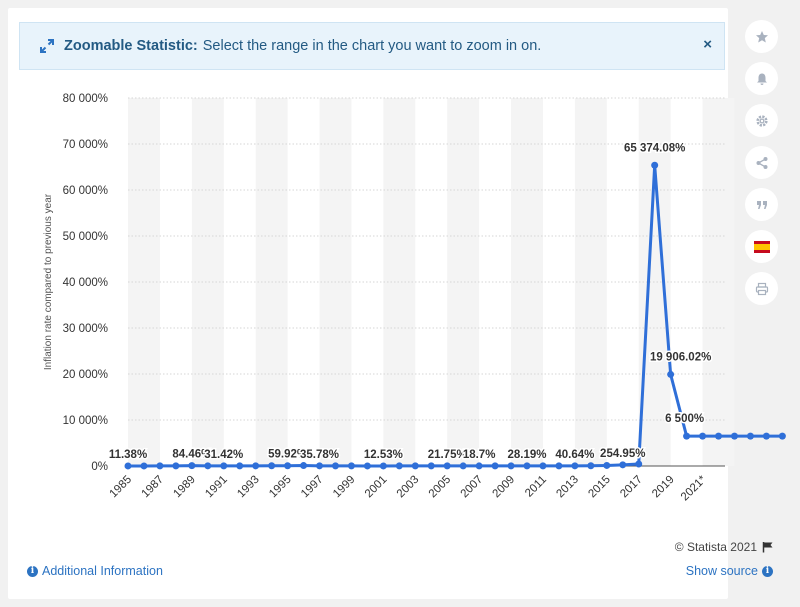  Describe the element at coordinates (684, 419) in the screenshot. I see `data-label: 6 500%` at that location.